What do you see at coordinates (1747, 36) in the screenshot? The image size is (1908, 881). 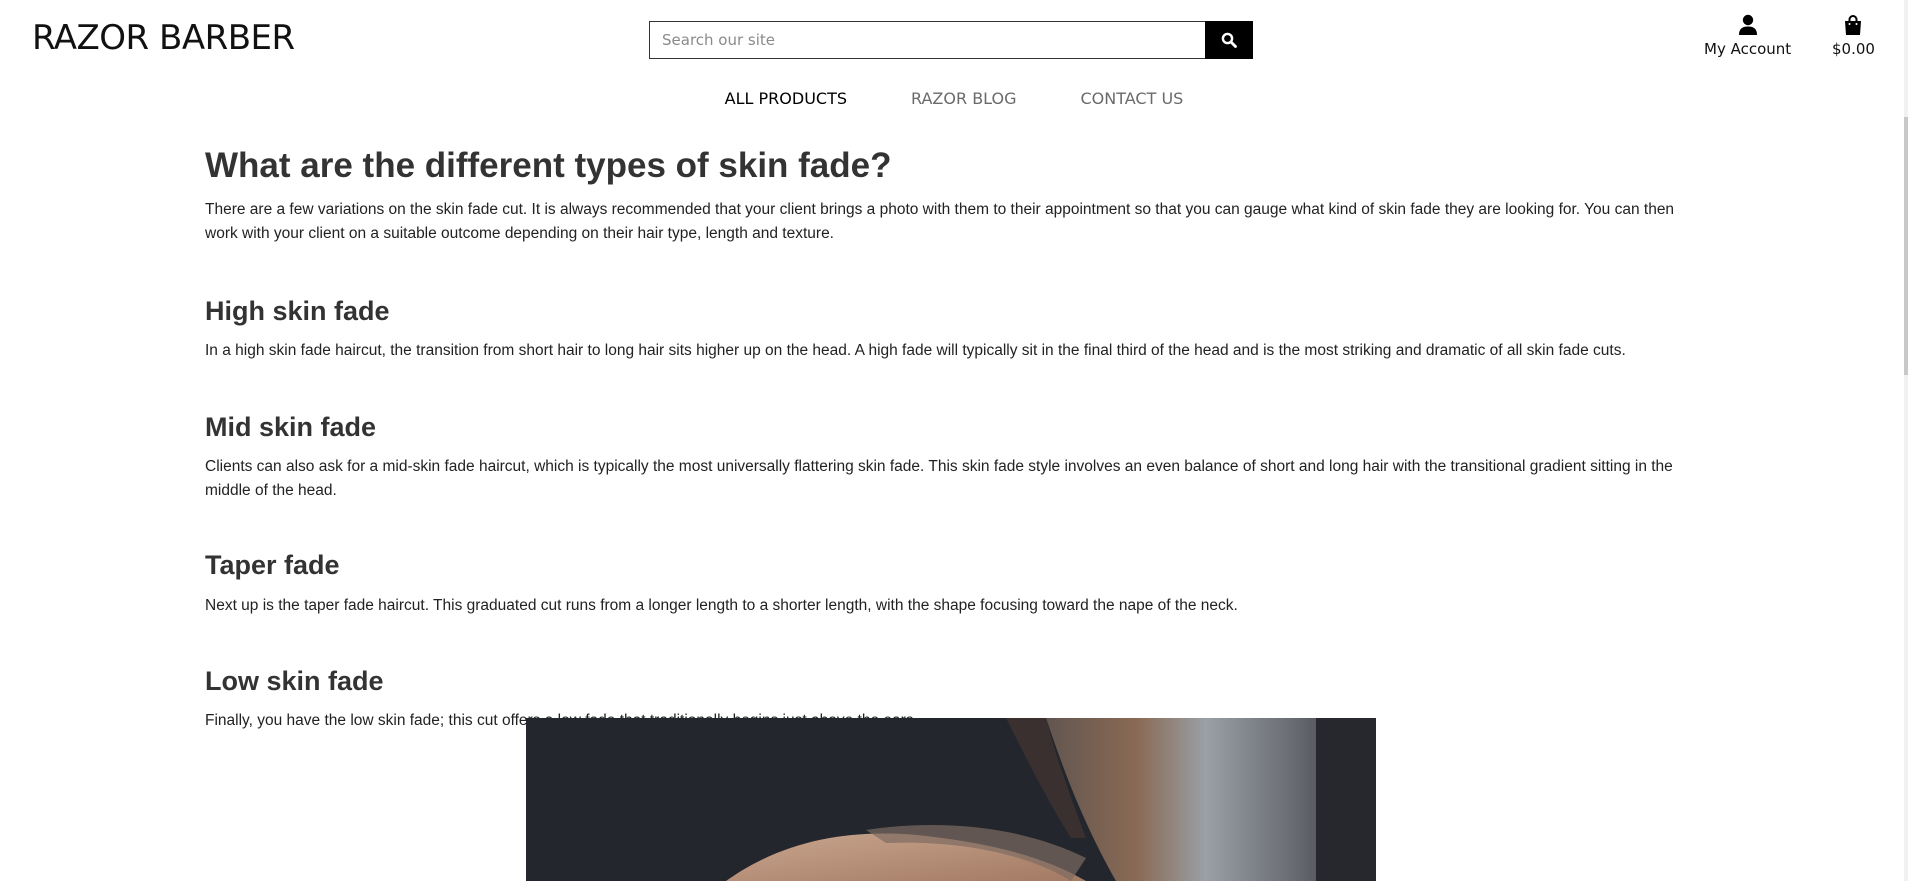 I see `my-account-link: My Account` at bounding box center [1747, 36].